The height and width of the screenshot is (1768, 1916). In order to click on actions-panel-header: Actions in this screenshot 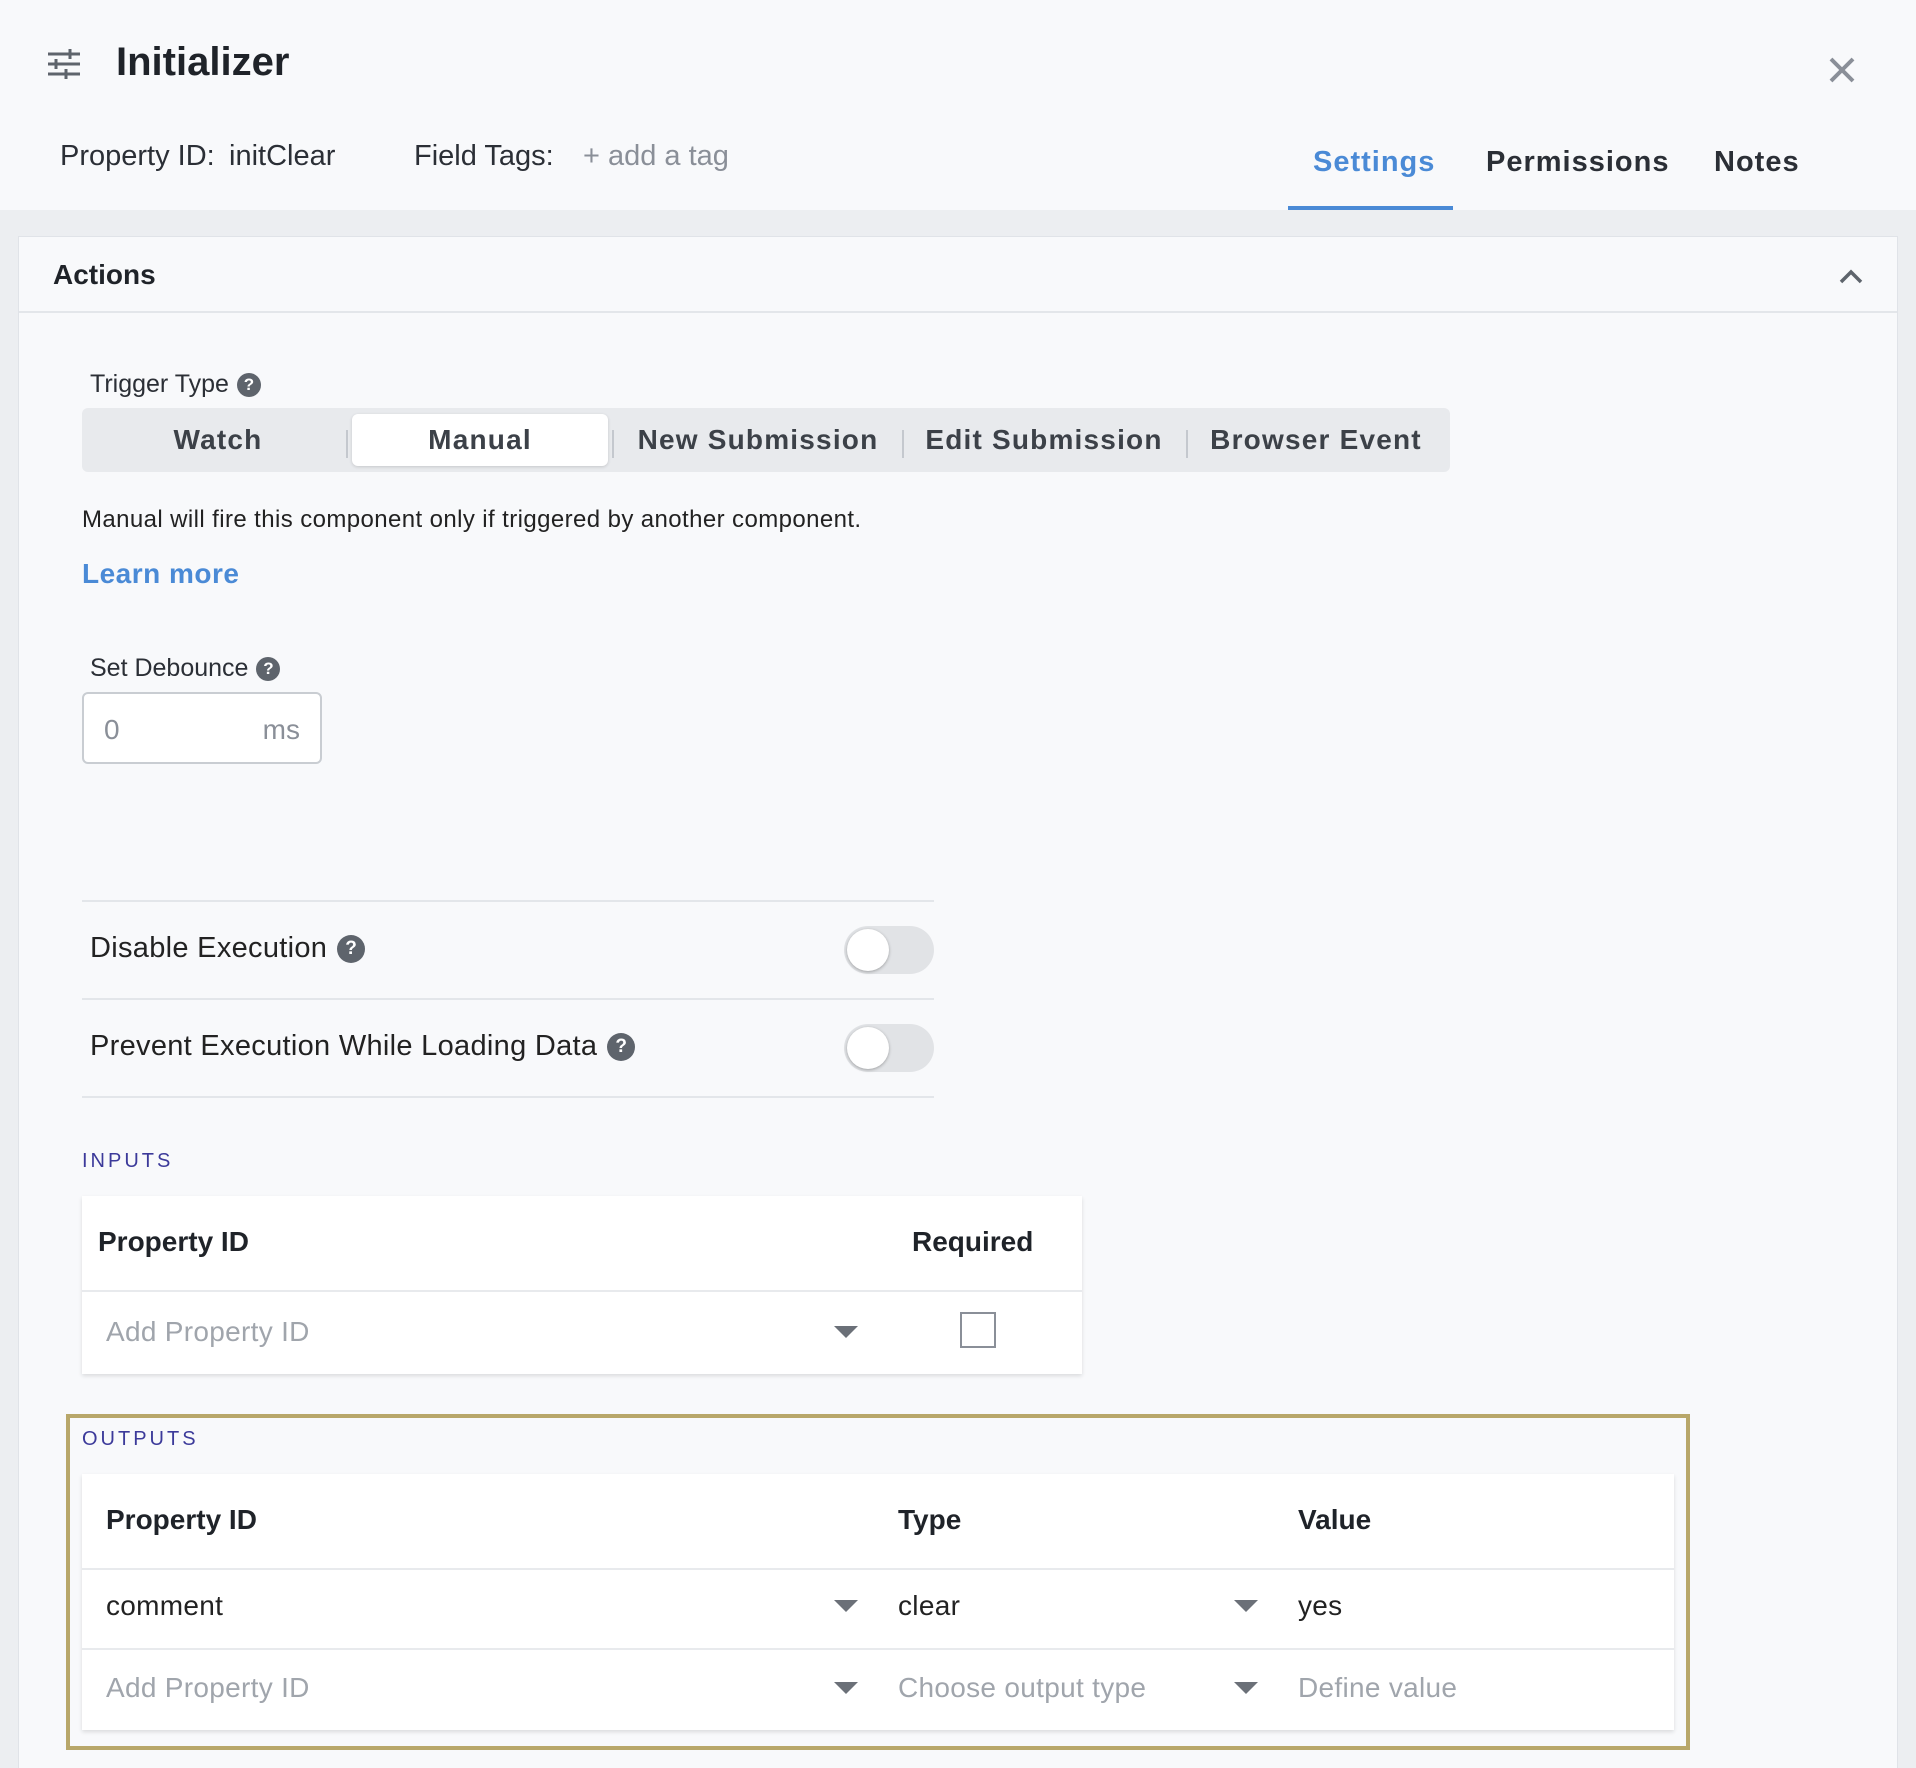, I will do `click(958, 275)`.